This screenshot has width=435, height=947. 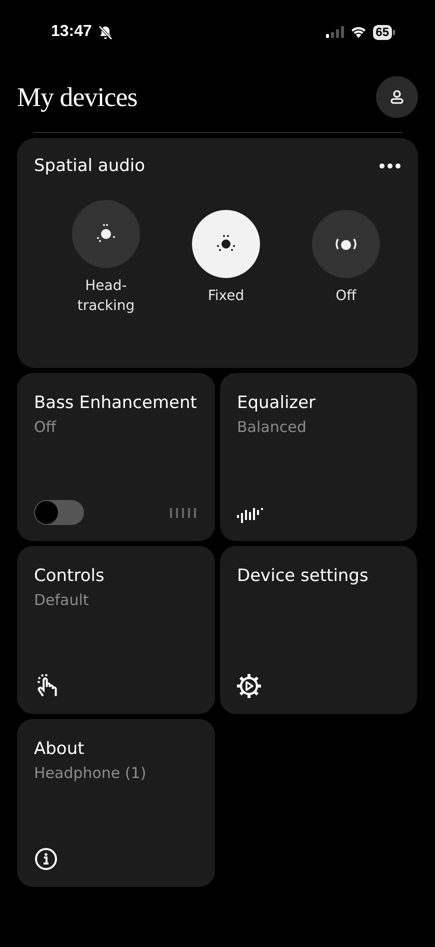 I want to click on person-icon, so click(x=397, y=97).